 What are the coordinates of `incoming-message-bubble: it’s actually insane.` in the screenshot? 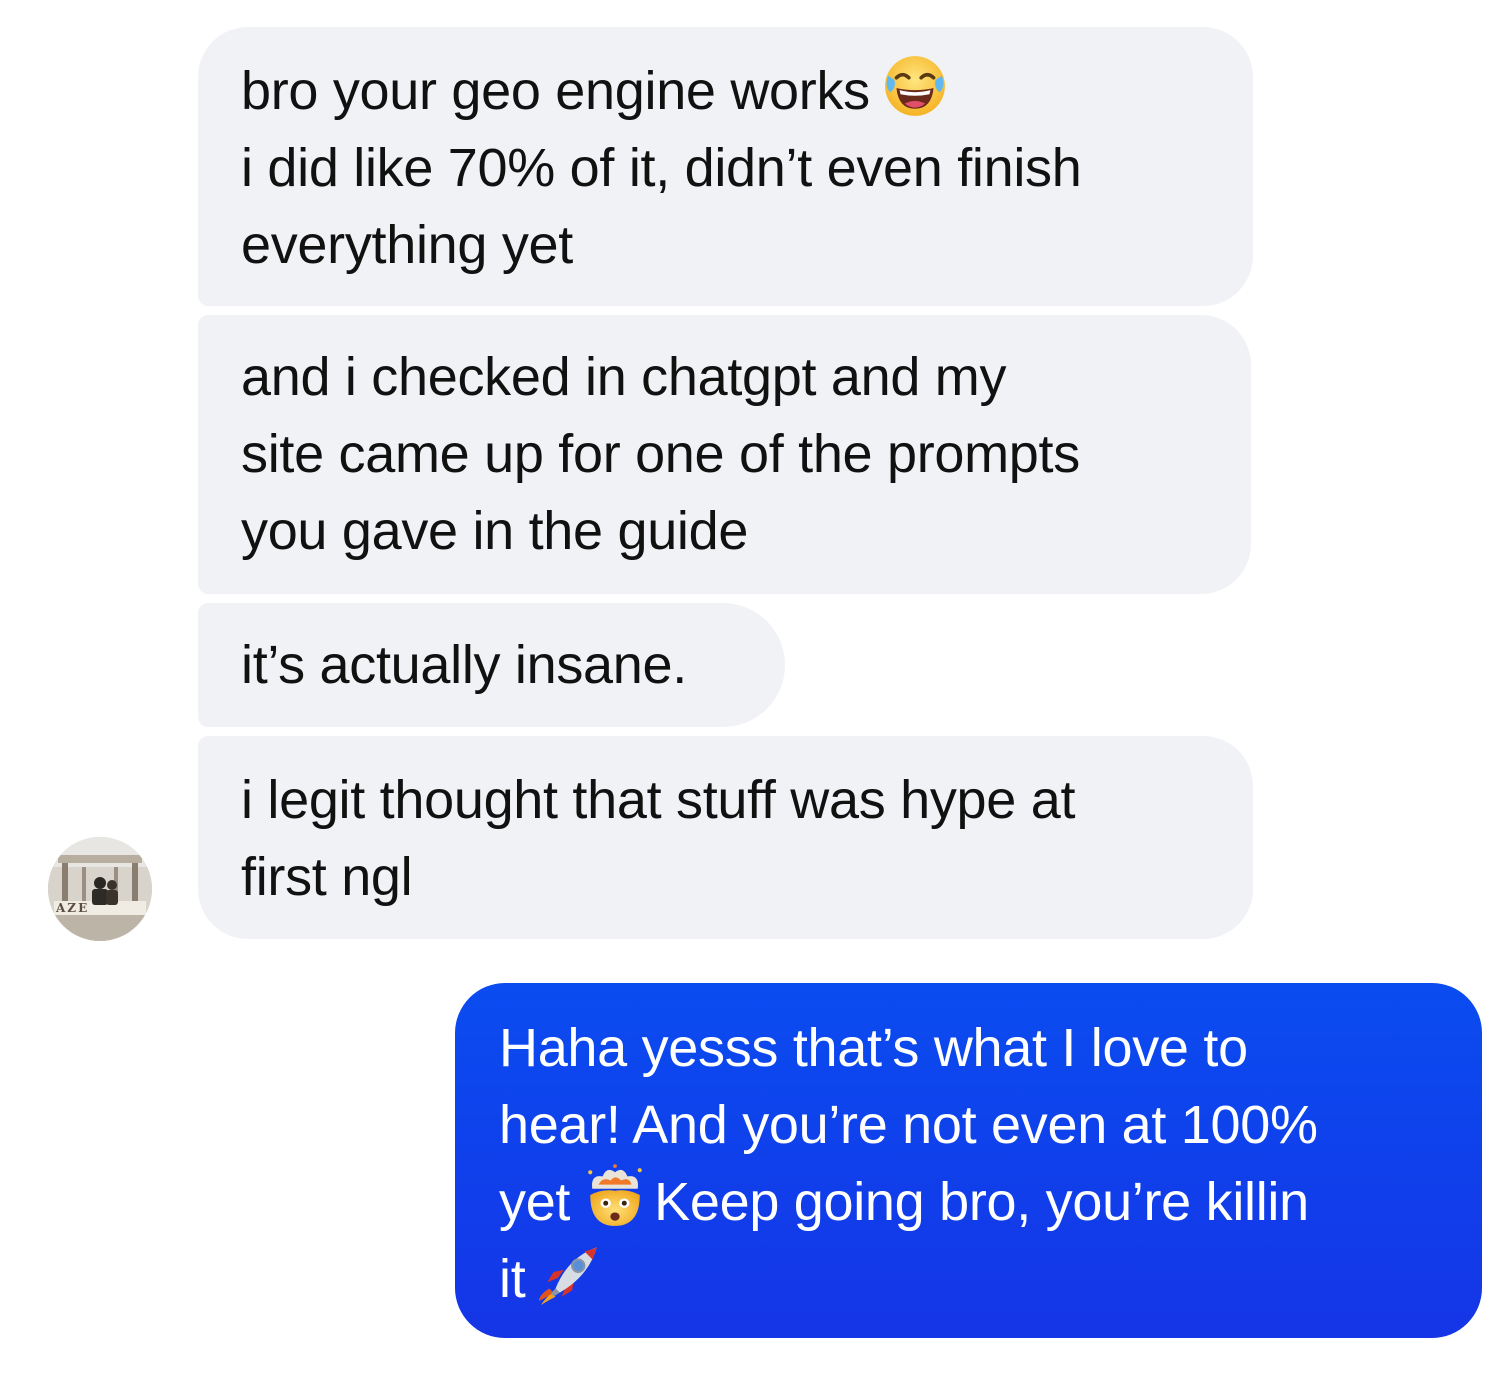 It's located at (491, 665).